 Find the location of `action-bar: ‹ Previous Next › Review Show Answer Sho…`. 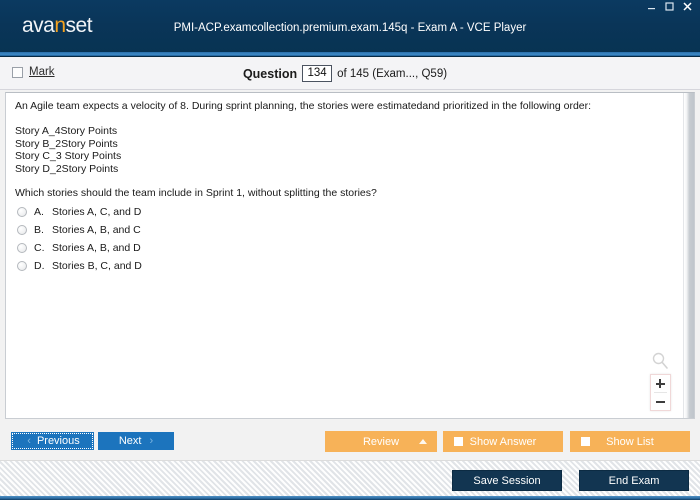

action-bar: ‹ Previous Next › Review Show Answer Sho… is located at coordinates (350, 442).